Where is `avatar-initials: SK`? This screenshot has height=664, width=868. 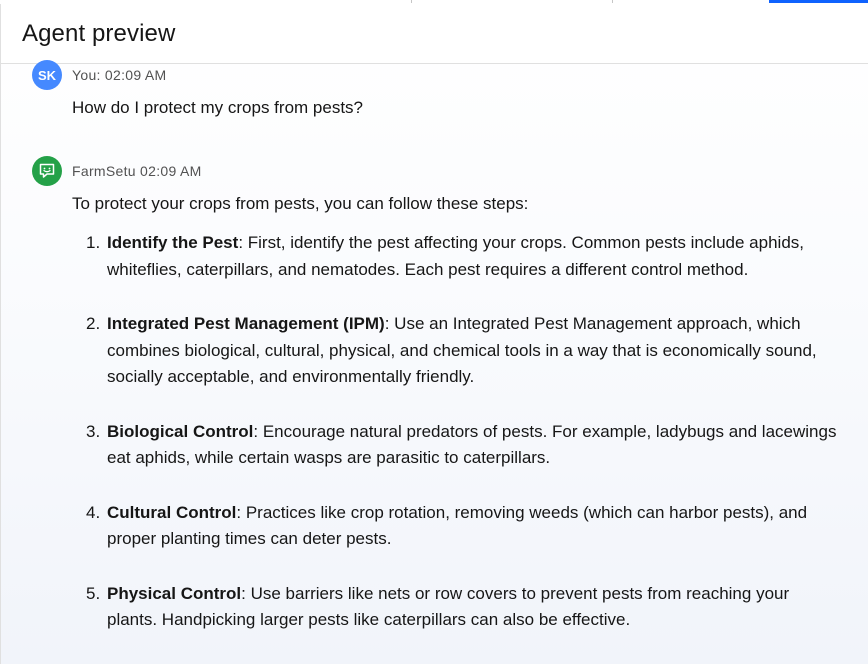 avatar-initials: SK is located at coordinates (47, 75).